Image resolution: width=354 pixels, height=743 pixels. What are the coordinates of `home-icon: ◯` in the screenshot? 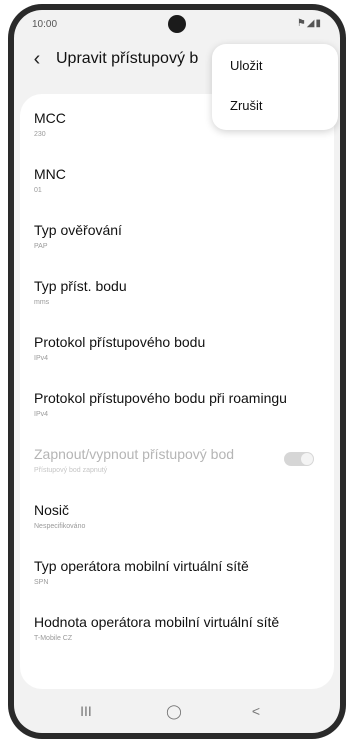 It's located at (174, 711).